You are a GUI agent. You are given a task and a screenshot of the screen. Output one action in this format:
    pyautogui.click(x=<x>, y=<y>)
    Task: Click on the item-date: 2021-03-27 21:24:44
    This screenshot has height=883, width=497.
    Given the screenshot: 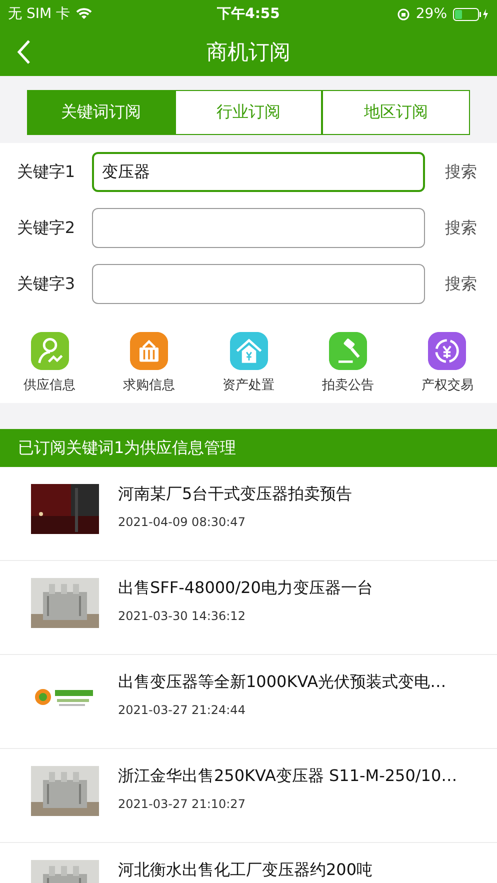 What is the action you would take?
    pyautogui.click(x=182, y=710)
    